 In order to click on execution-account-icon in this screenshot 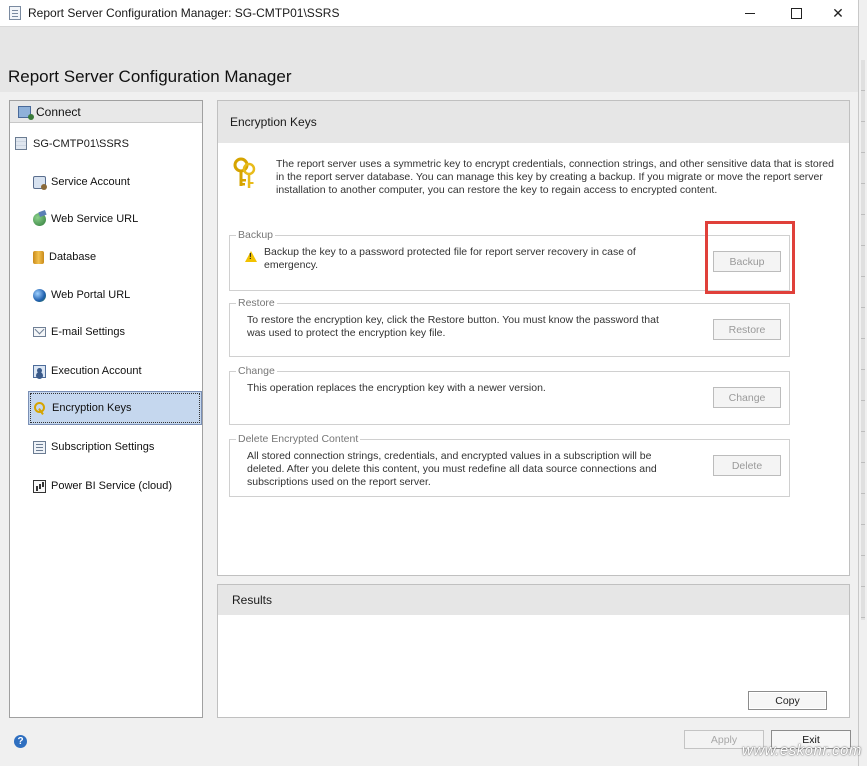, I will do `click(39, 371)`.